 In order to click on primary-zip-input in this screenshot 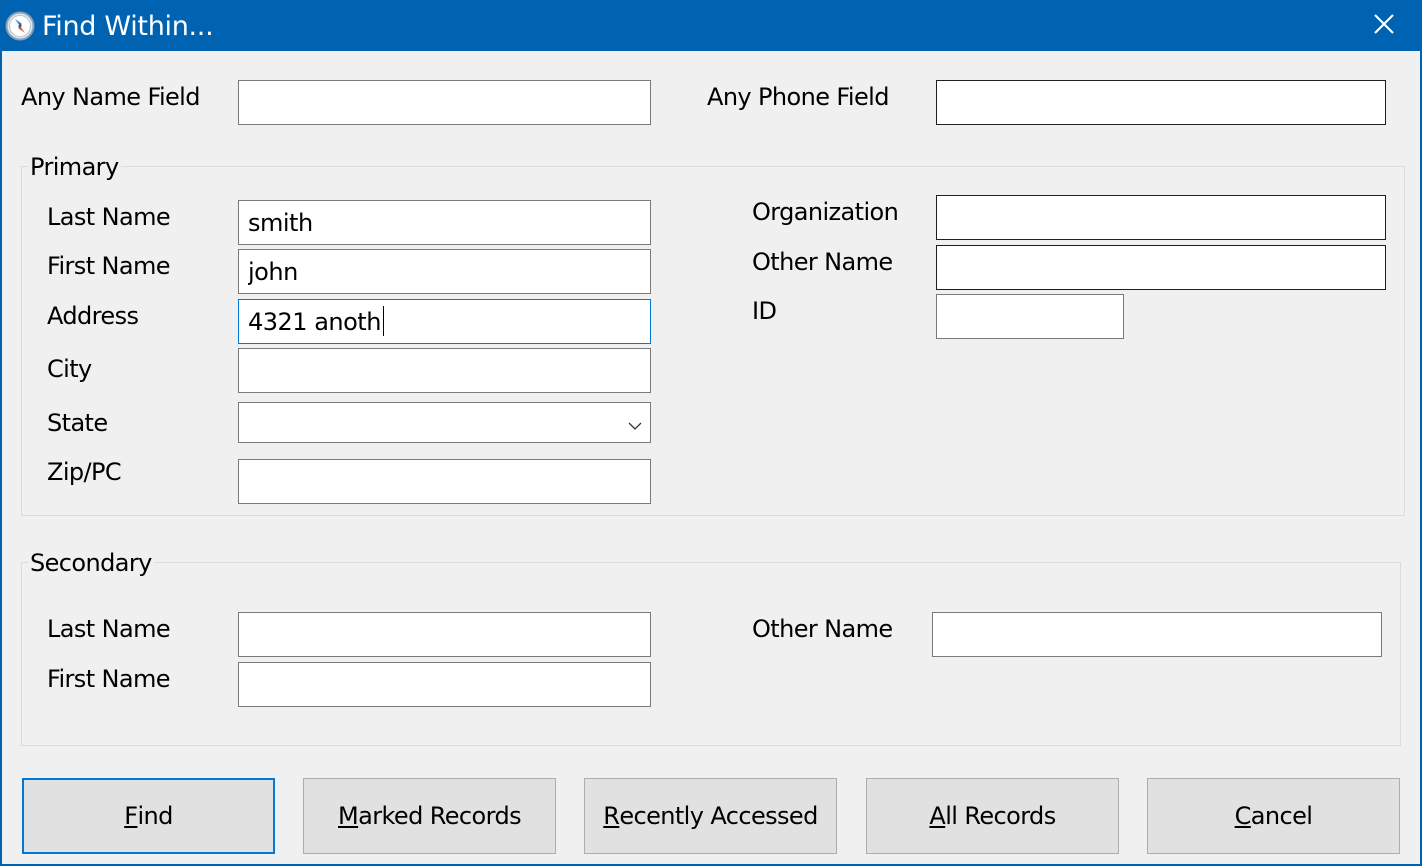, I will do `click(444, 481)`.